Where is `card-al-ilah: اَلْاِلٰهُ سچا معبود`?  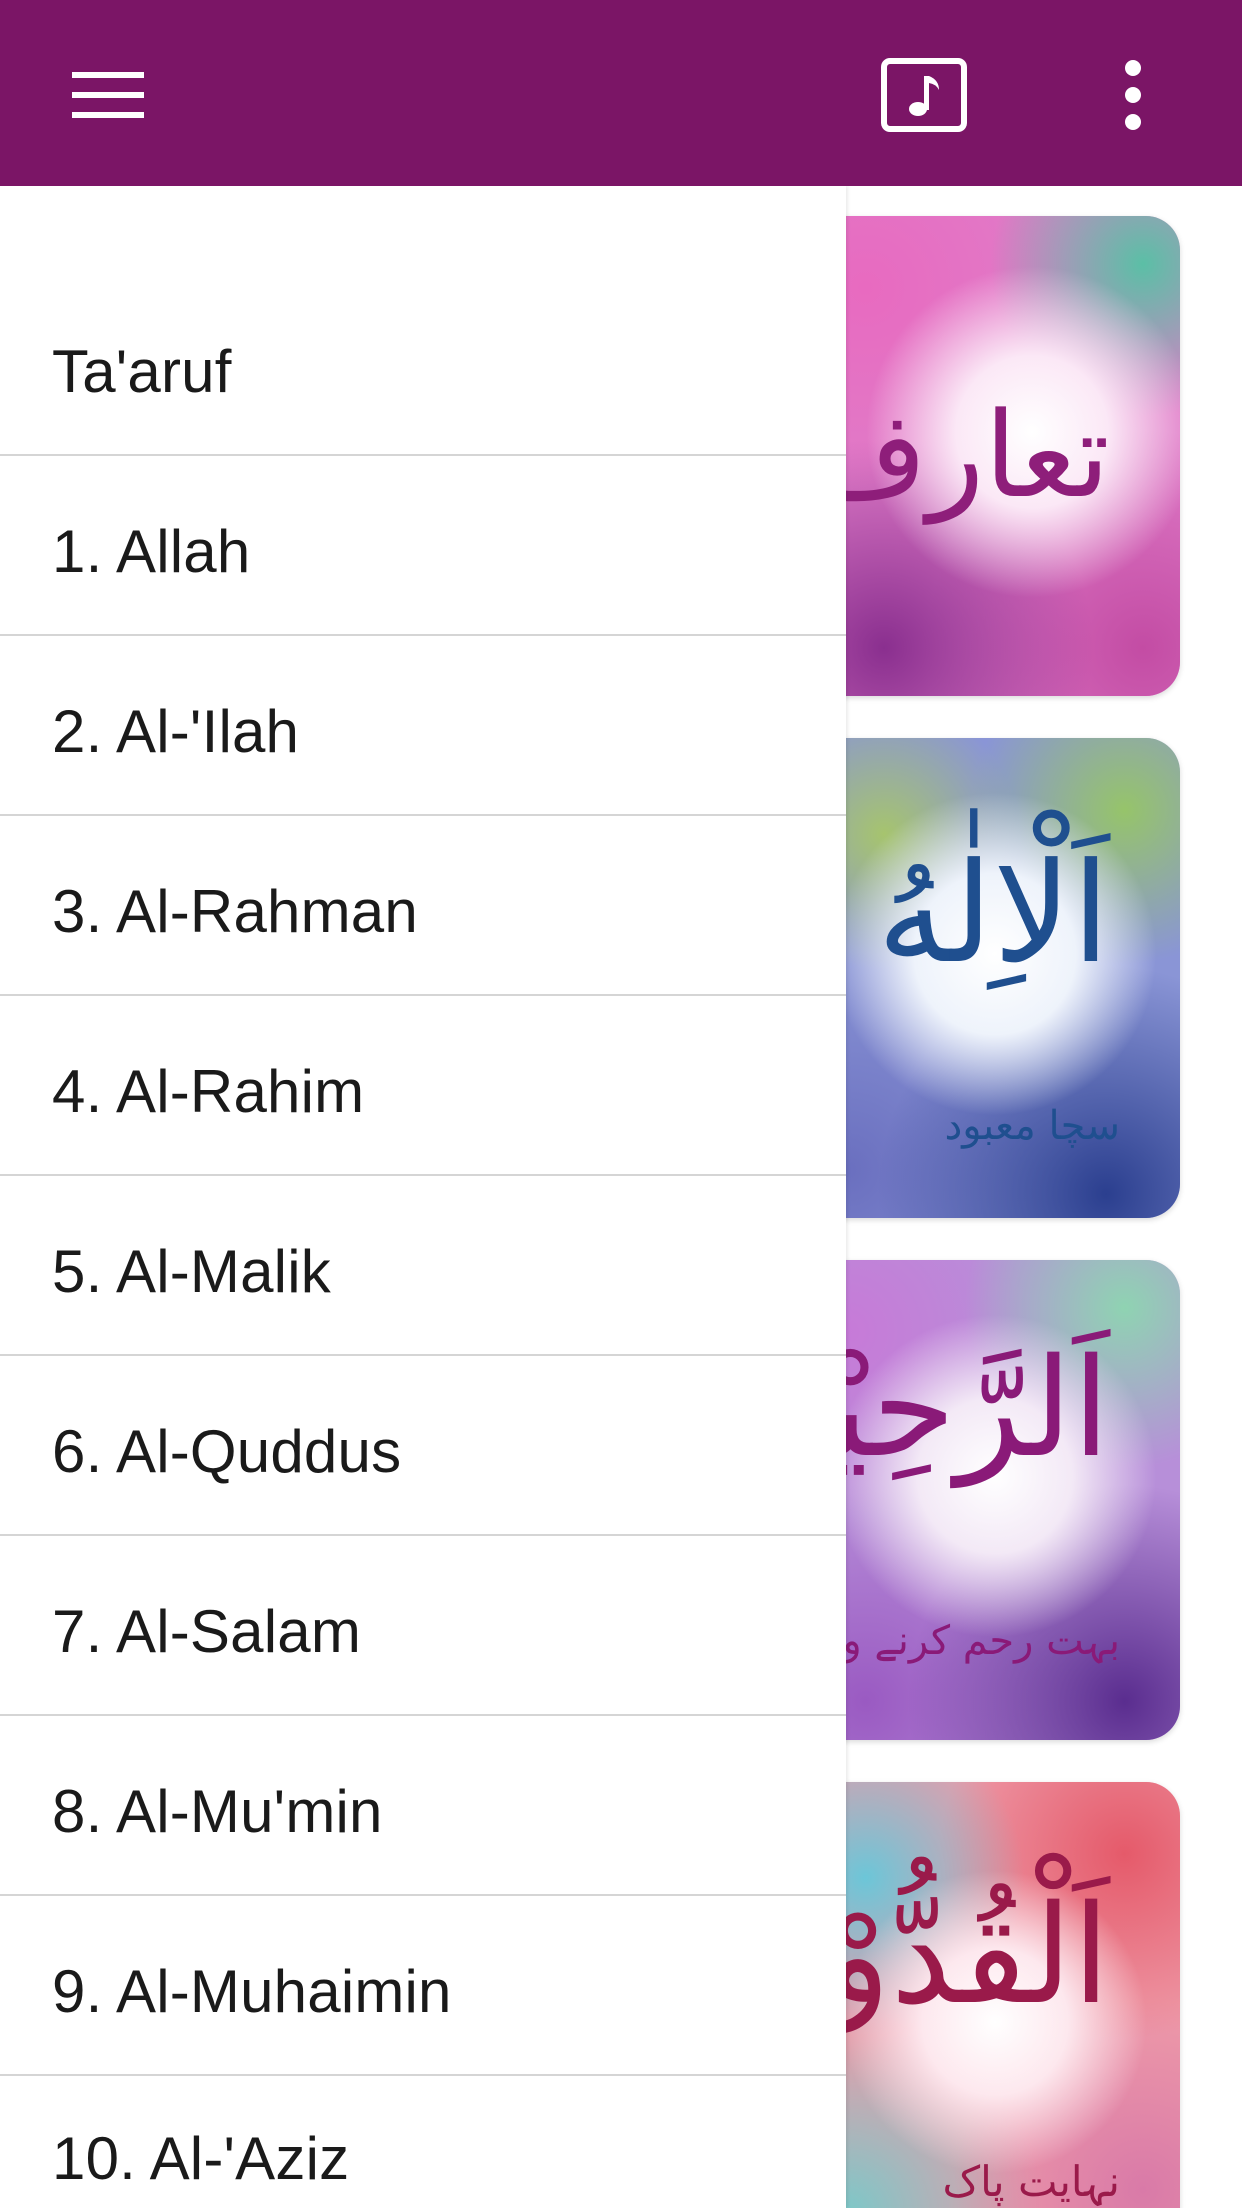
card-al-ilah: اَلْاِلٰهُ سچا معبود is located at coordinates (995, 978).